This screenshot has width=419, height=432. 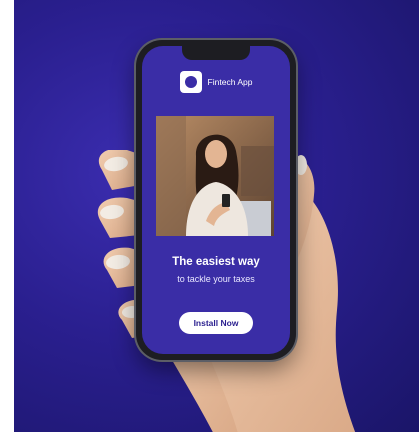 I want to click on app-header: Fintech App, so click(x=216, y=82).